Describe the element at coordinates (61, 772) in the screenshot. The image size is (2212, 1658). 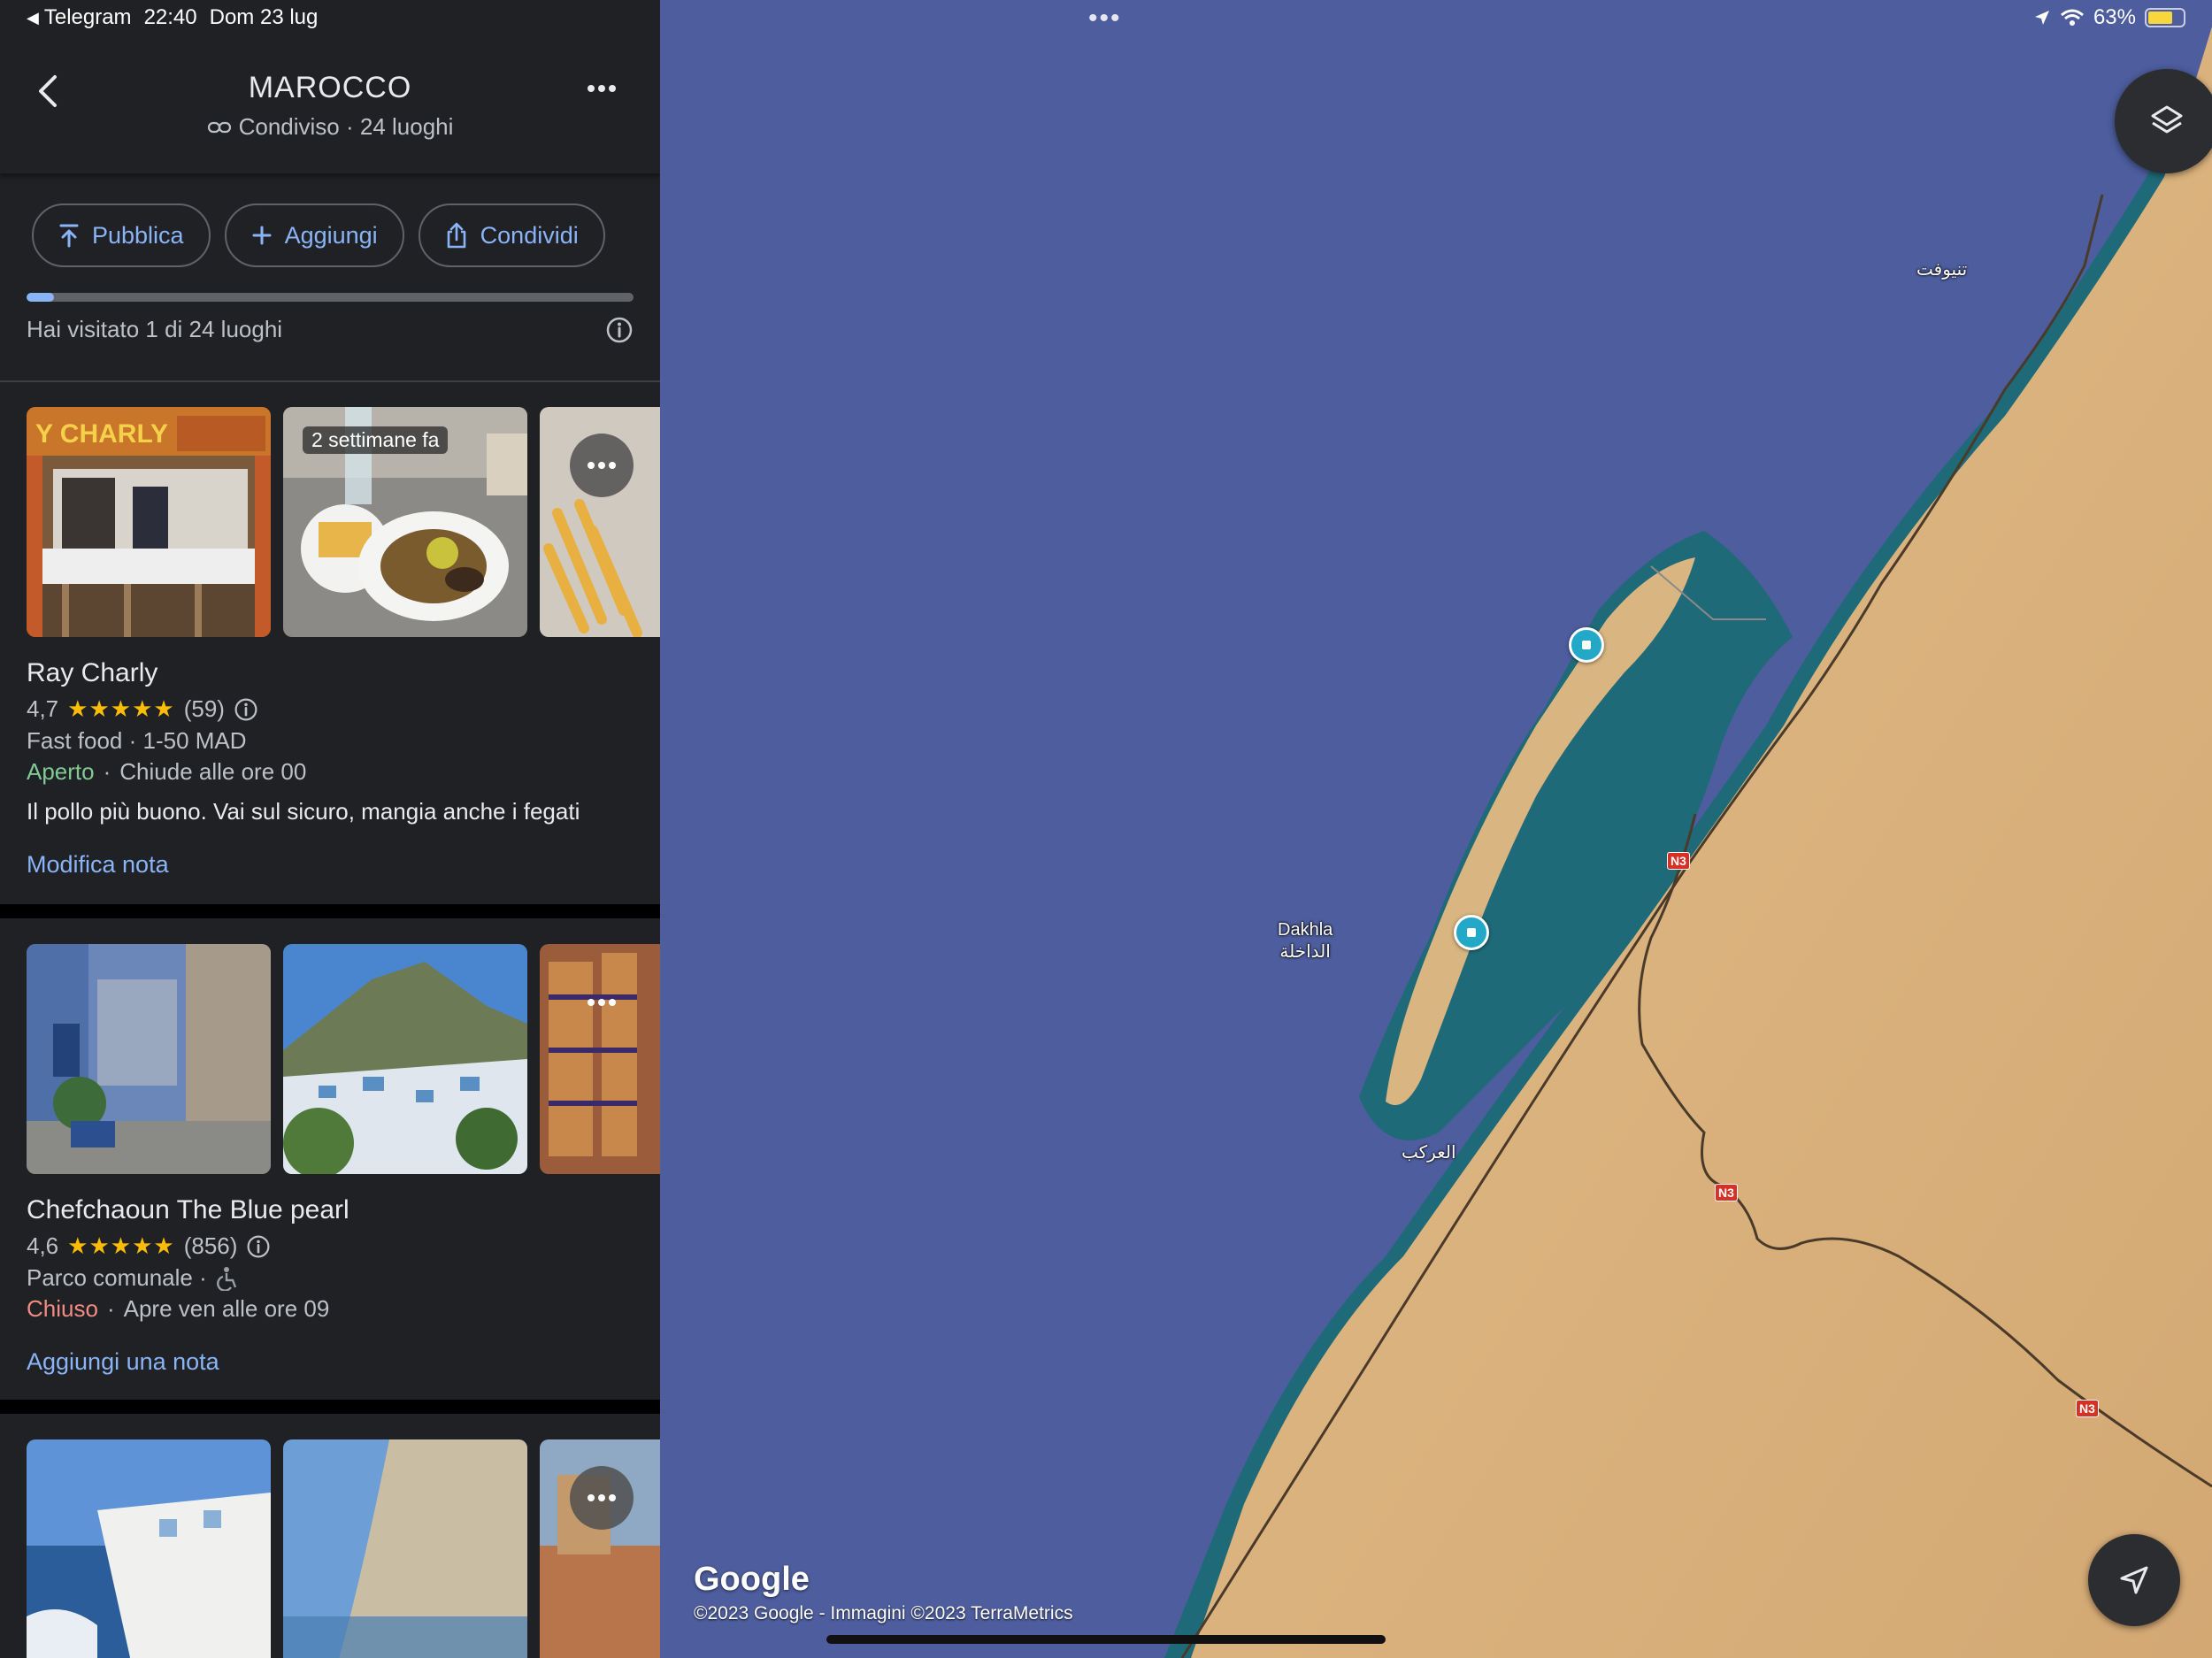
I see `open-status: Aperto` at that location.